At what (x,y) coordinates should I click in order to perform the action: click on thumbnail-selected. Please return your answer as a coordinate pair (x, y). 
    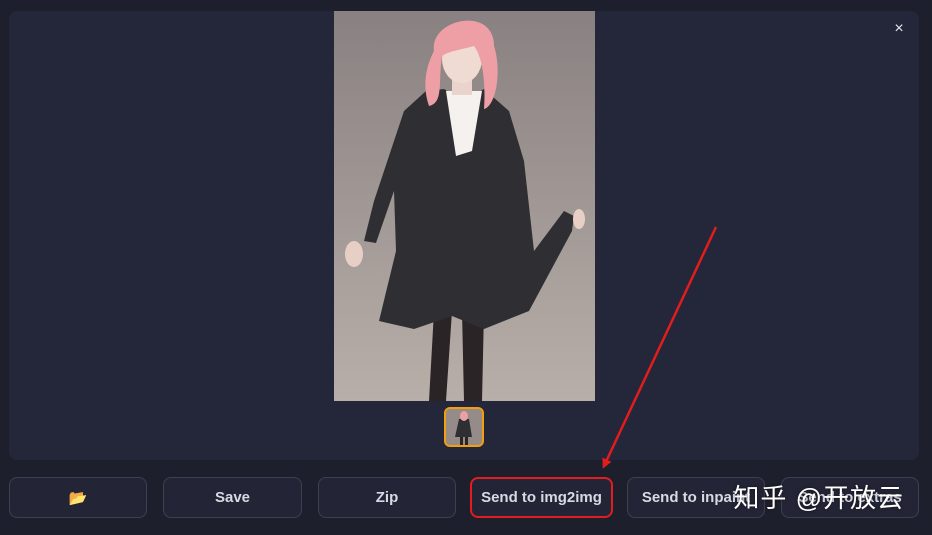
    Looking at the image, I should click on (464, 427).